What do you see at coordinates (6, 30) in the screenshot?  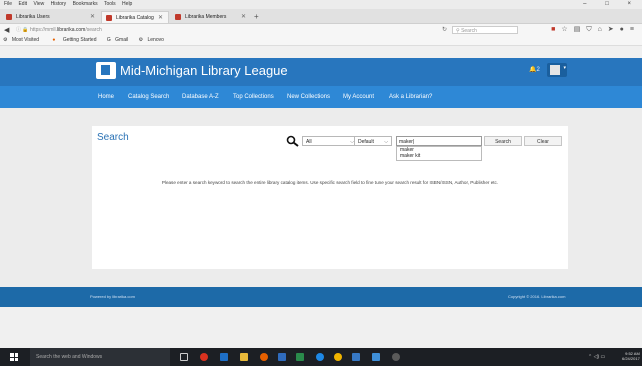 I see `back-arrow-icon: ◀` at bounding box center [6, 30].